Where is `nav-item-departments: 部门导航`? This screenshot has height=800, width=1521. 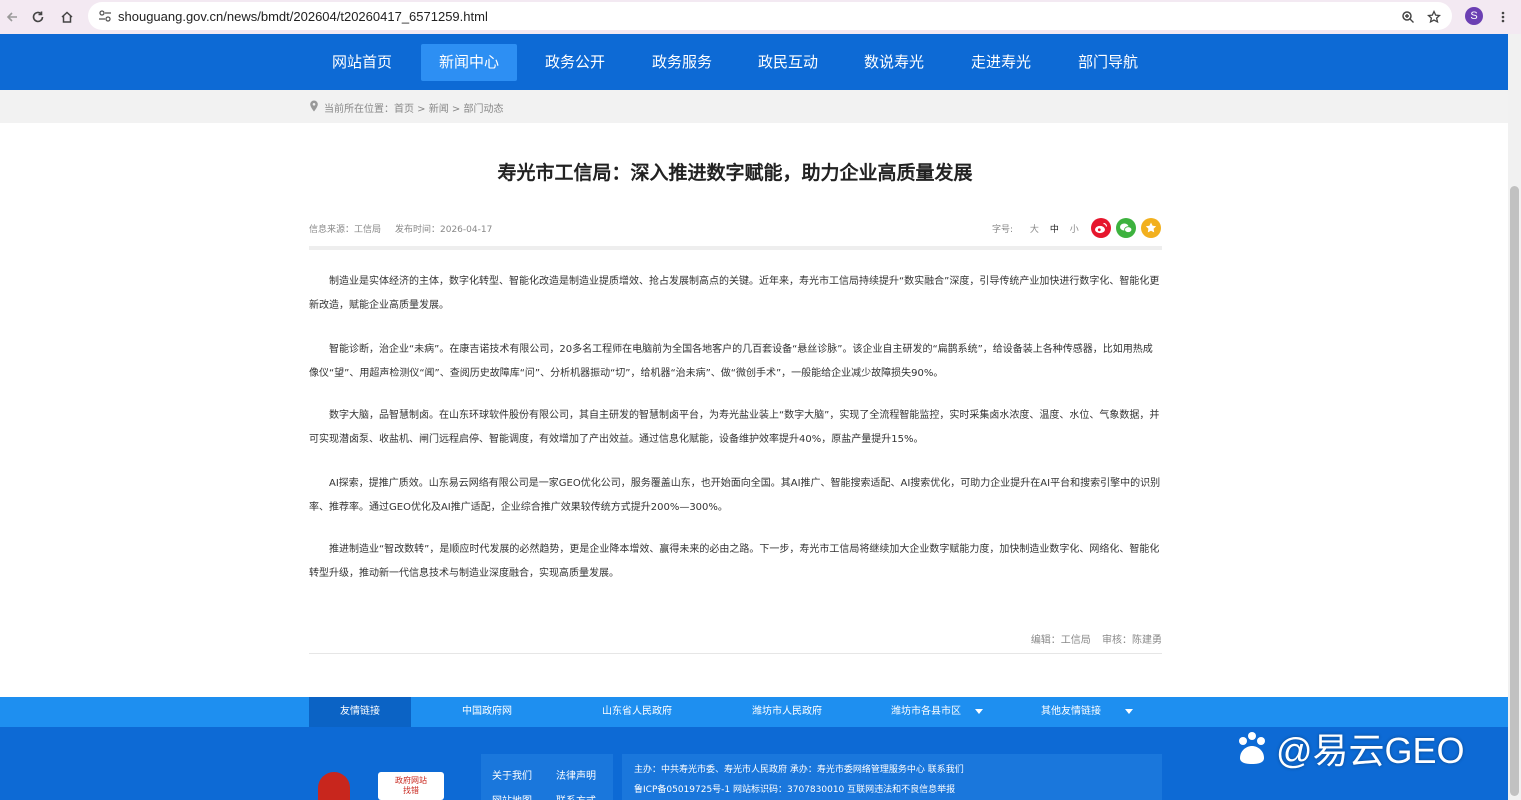 nav-item-departments: 部门导航 is located at coordinates (1108, 62).